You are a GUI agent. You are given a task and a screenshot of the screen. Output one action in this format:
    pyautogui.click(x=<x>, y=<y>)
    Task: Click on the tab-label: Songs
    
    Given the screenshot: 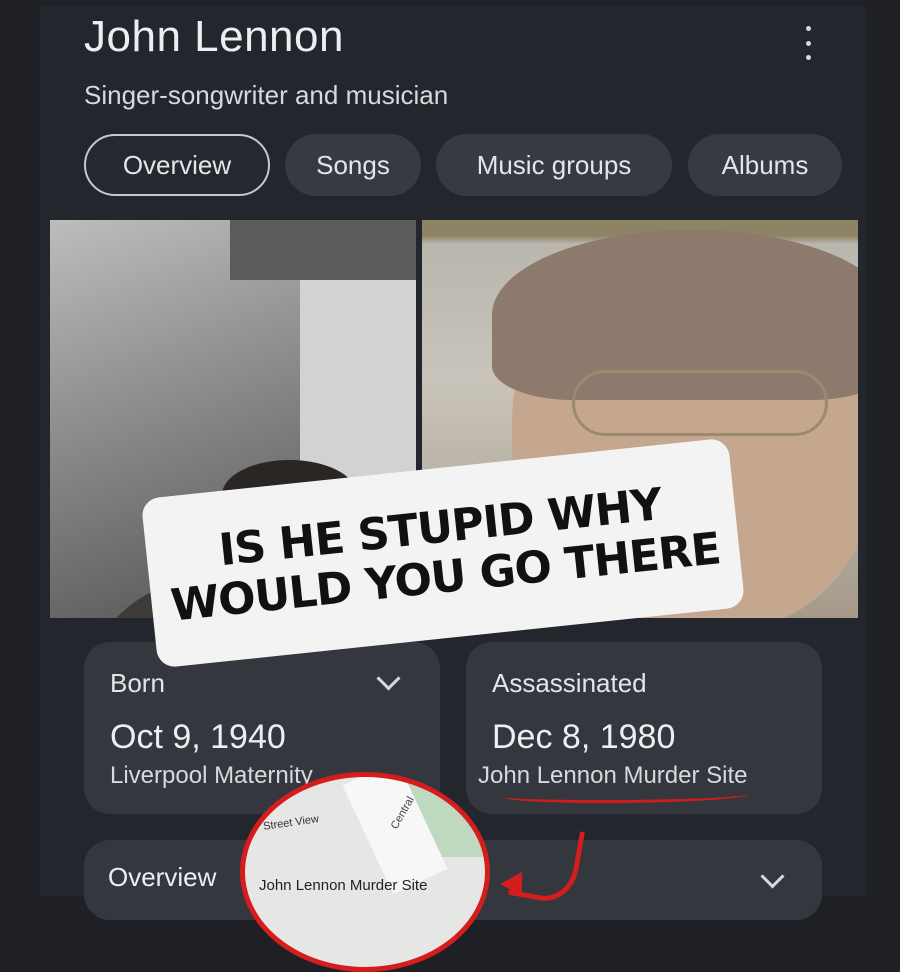 What is the action you would take?
    pyautogui.click(x=353, y=164)
    